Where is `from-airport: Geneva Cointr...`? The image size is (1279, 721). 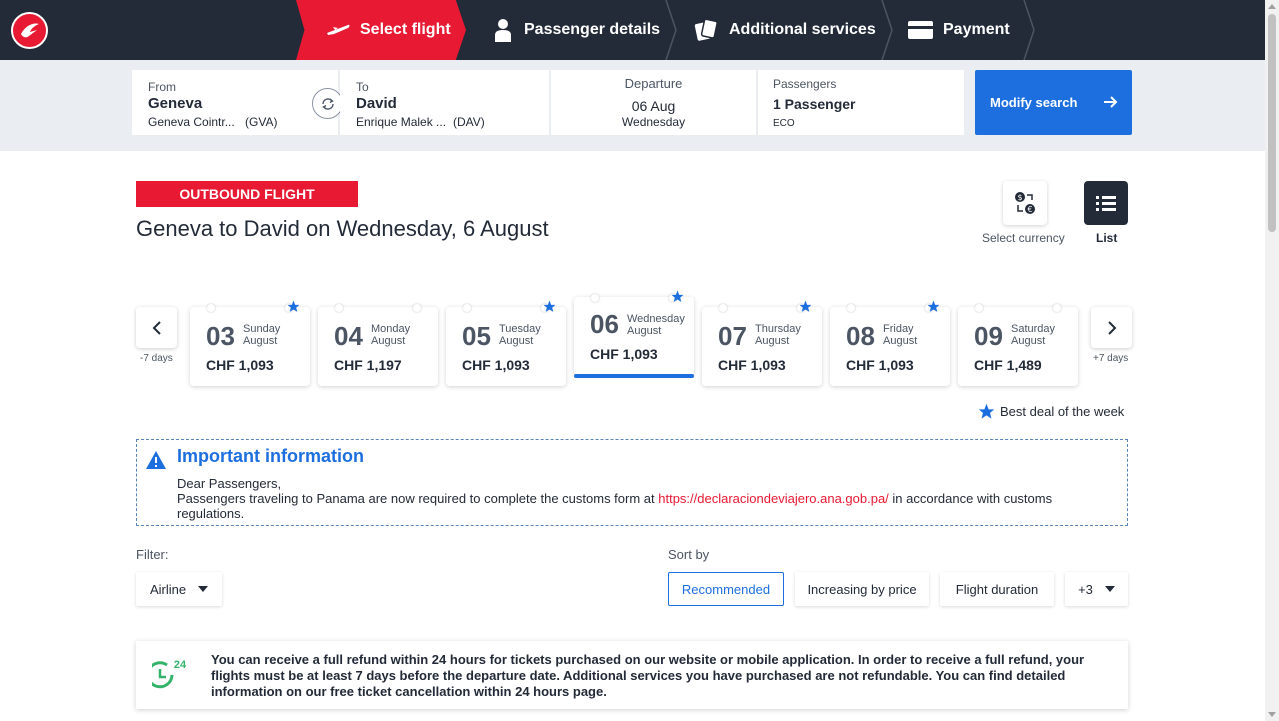 from-airport: Geneva Cointr... is located at coordinates (191, 122).